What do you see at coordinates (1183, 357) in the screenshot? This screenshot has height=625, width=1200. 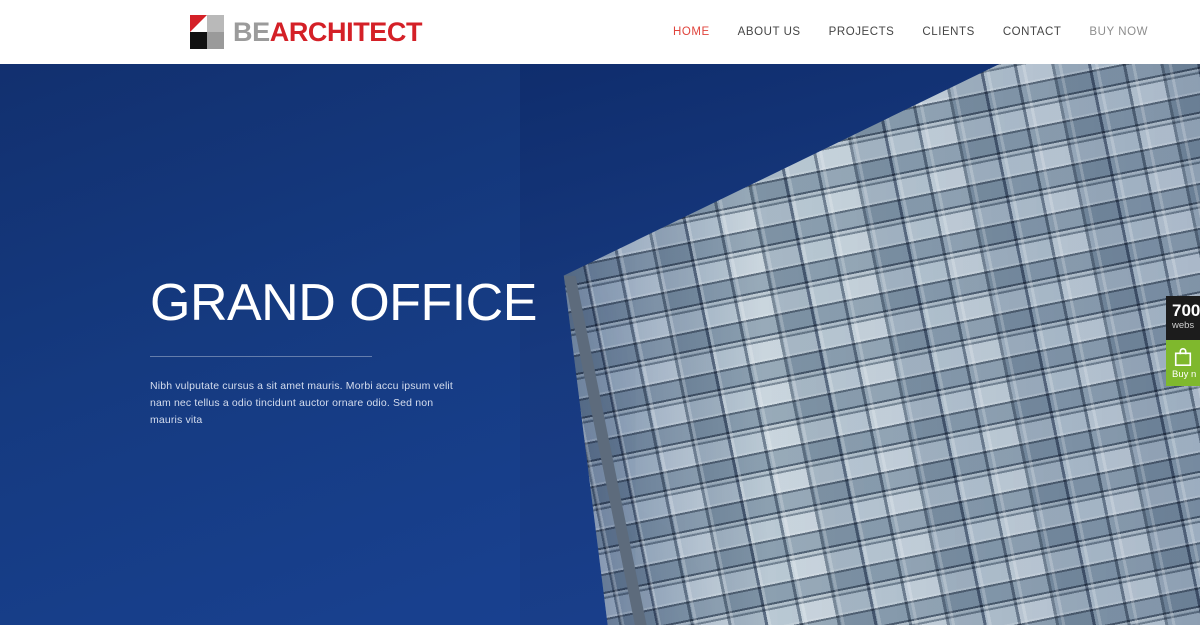 I see `shopping-bag-icon` at bounding box center [1183, 357].